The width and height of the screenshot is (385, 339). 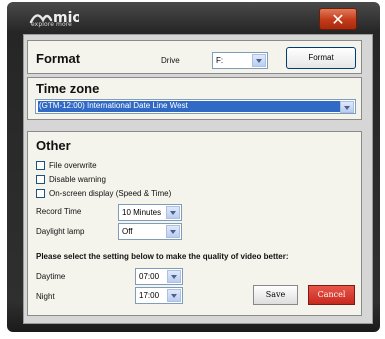 What do you see at coordinates (195, 106) in the screenshot?
I see `timezone-select: (GTM-12:00) International Date Line West` at bounding box center [195, 106].